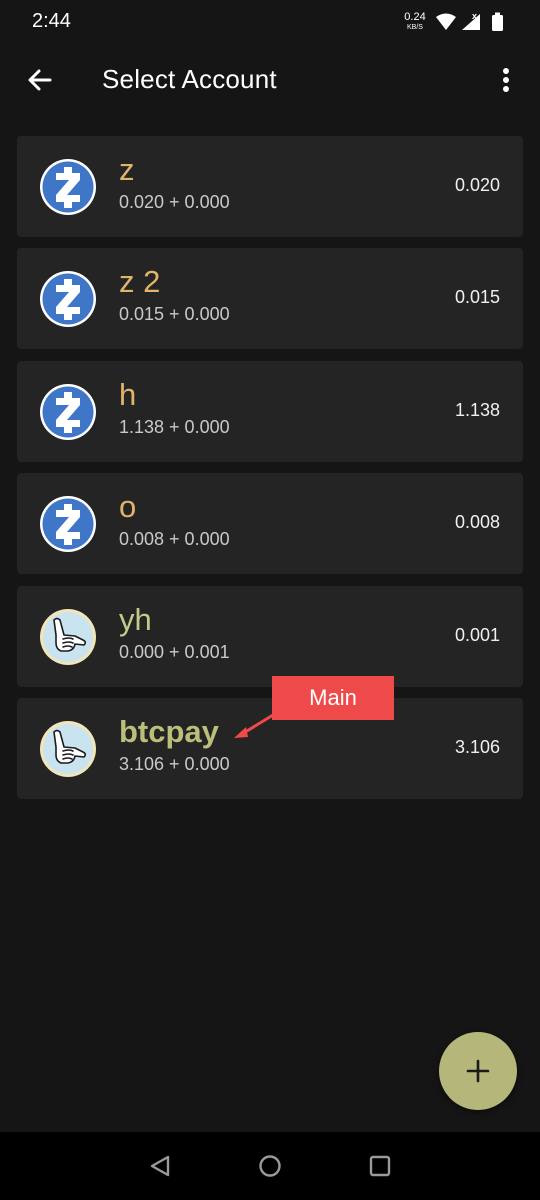  Describe the element at coordinates (270, 298) in the screenshot. I see `account-card-z2: z 2 0.015 + 0.000 0.015` at that location.